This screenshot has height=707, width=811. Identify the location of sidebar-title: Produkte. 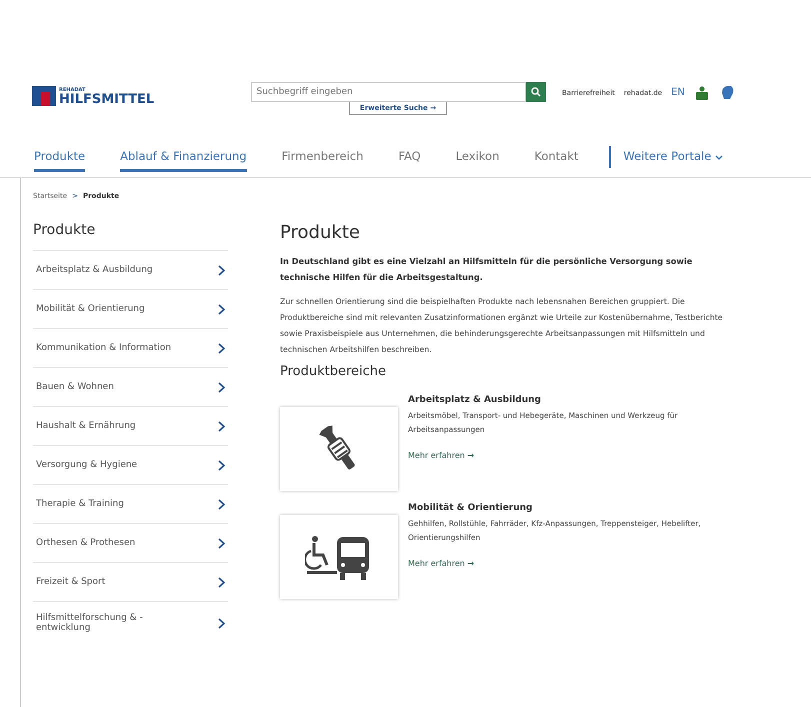
(64, 230).